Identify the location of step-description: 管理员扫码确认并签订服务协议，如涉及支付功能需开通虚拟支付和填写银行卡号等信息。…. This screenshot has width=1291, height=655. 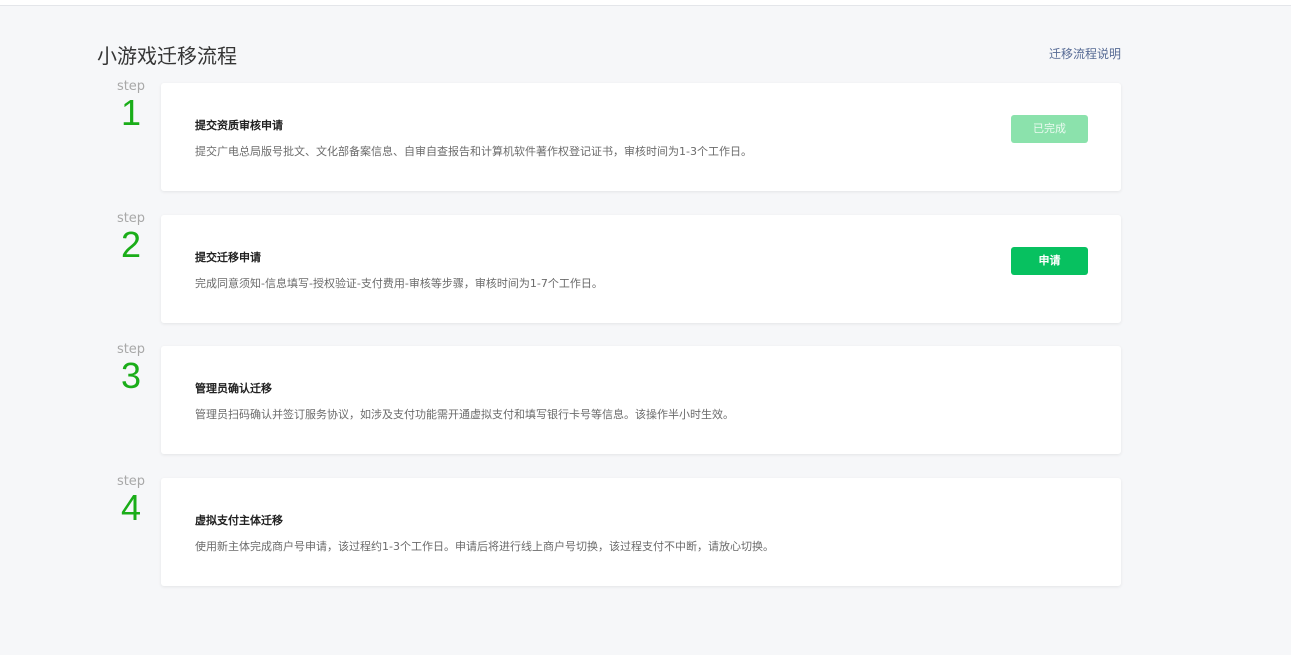
(464, 414).